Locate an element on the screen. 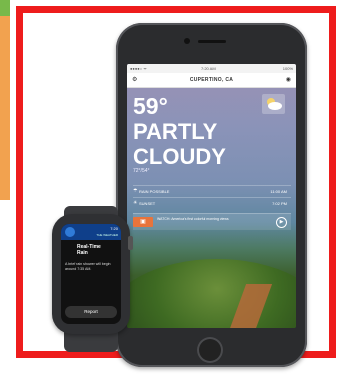 The height and width of the screenshot is (375, 347). watch-app-name: THE WEATHER is located at coordinates (107, 235).